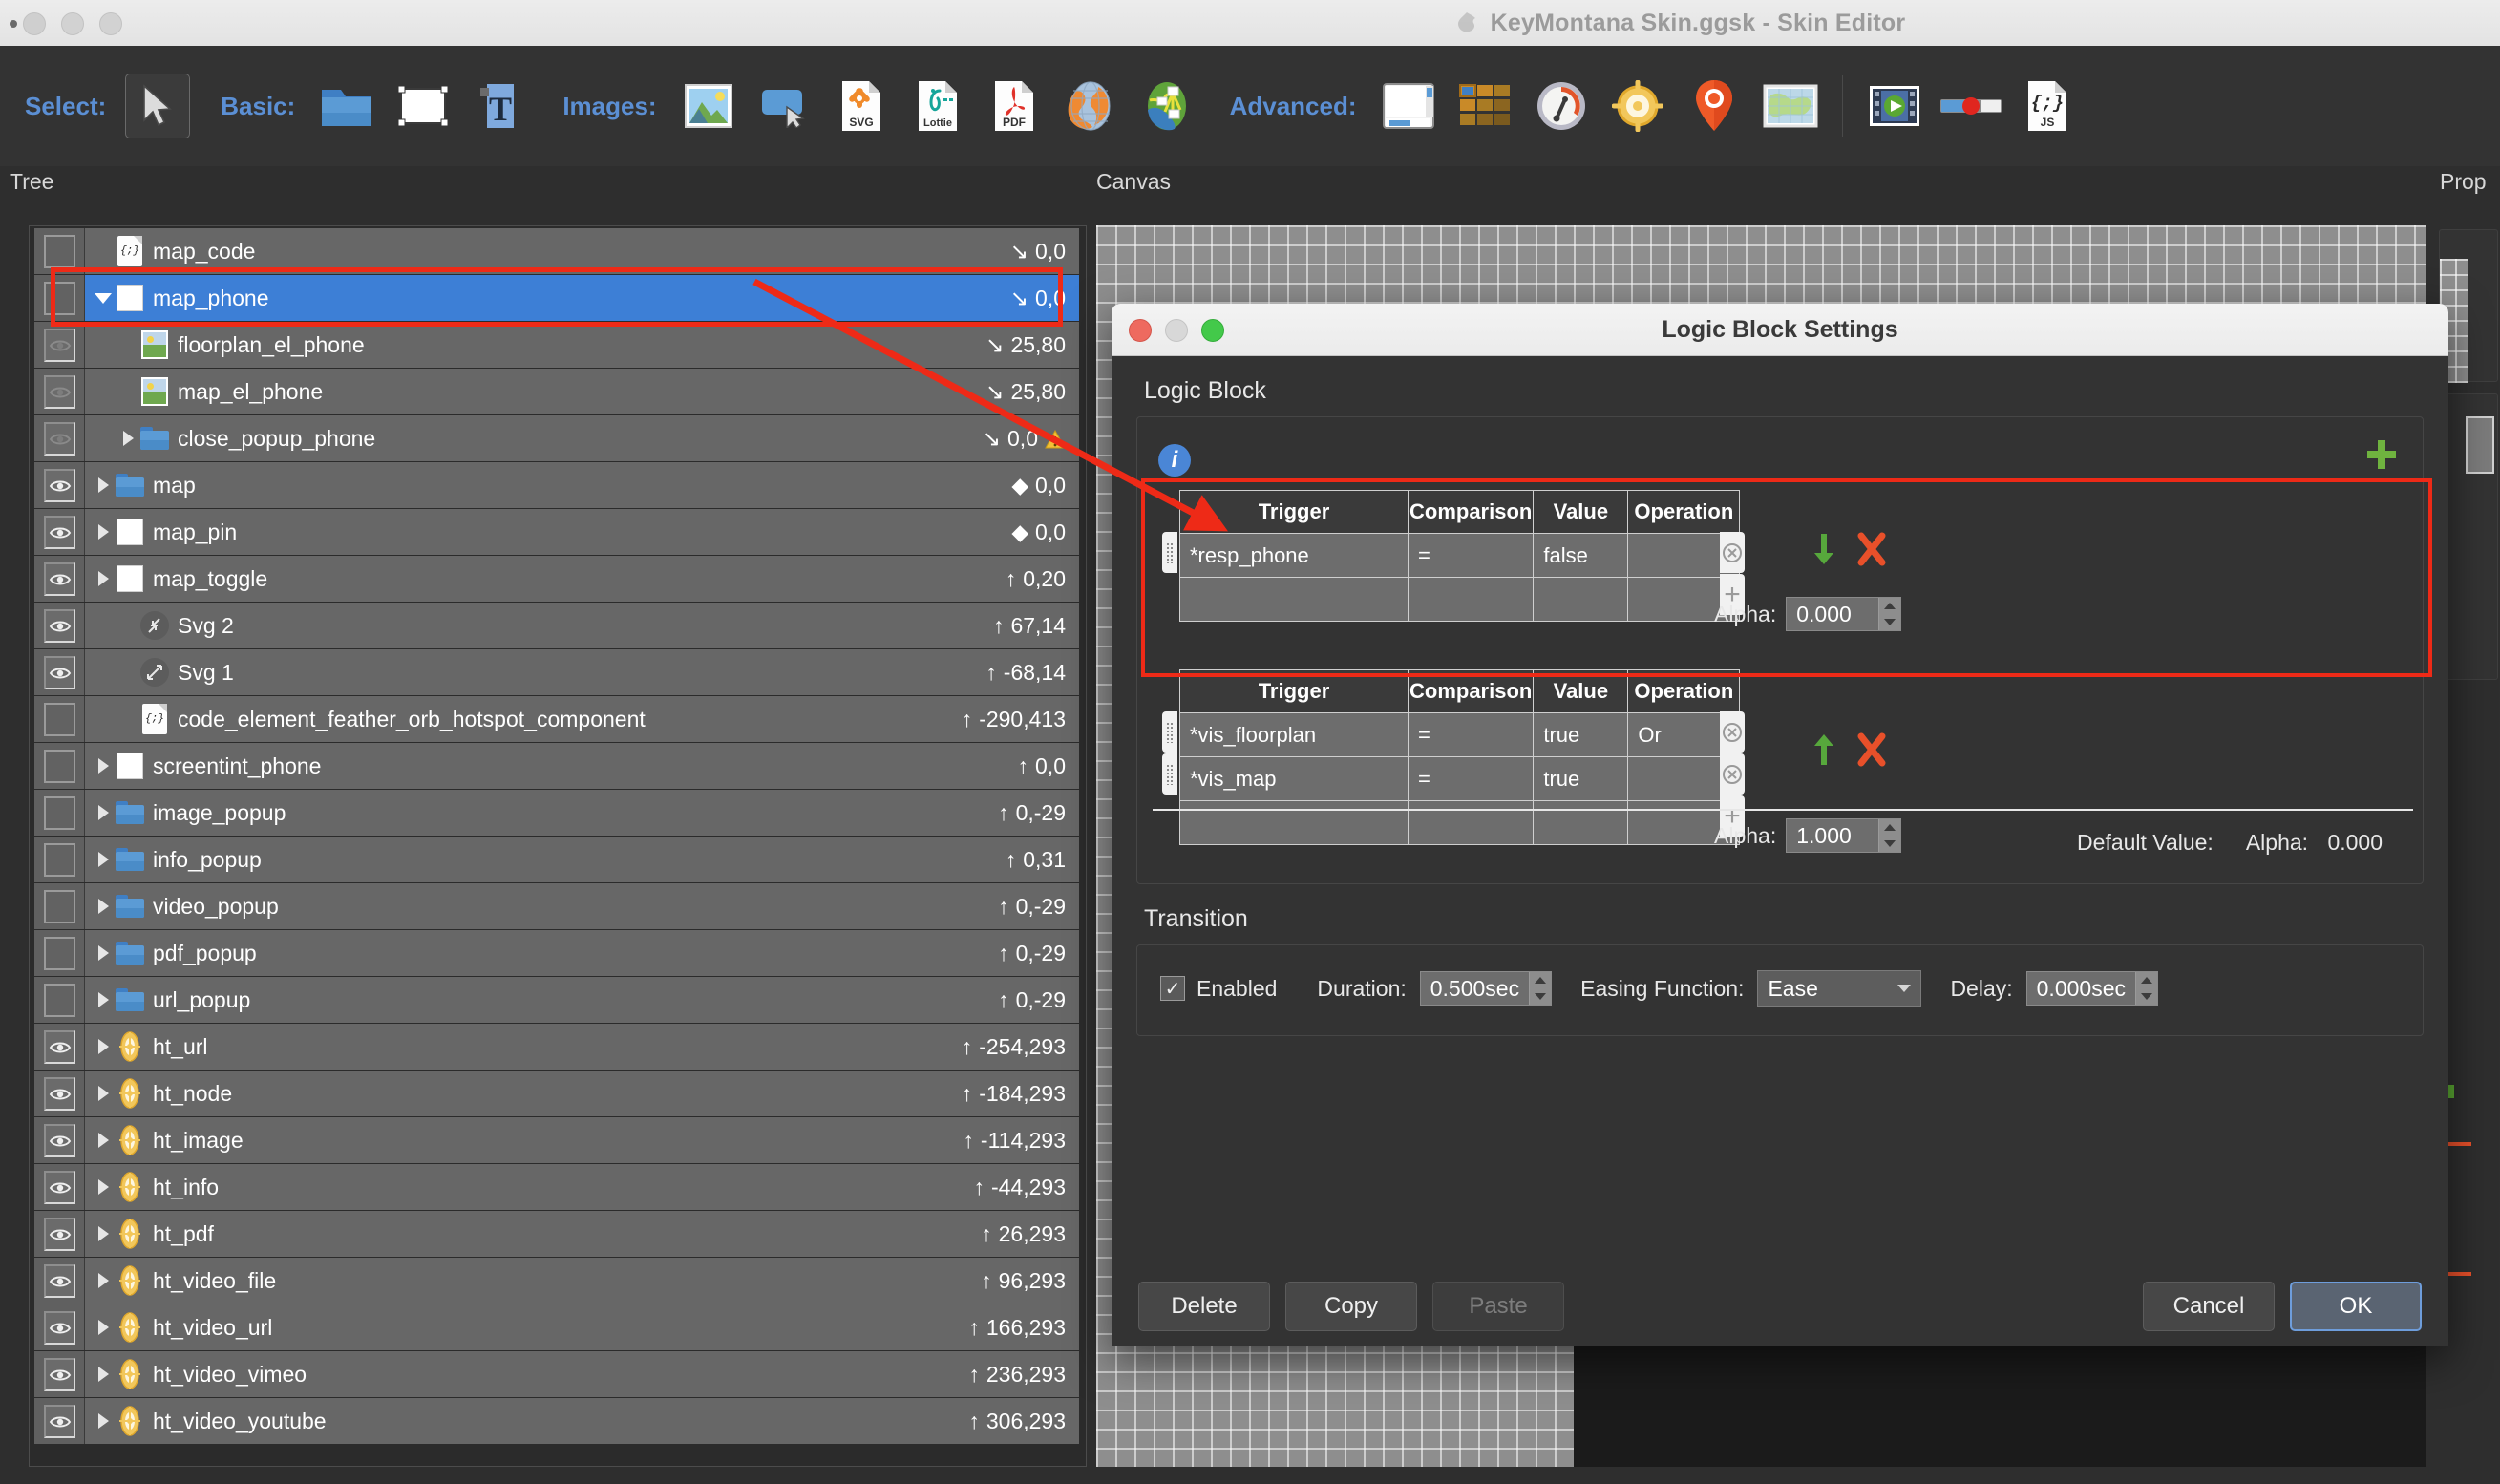 The image size is (2500, 1484). Describe the element at coordinates (1790, 106) in the screenshot. I see `world-map-icon` at that location.